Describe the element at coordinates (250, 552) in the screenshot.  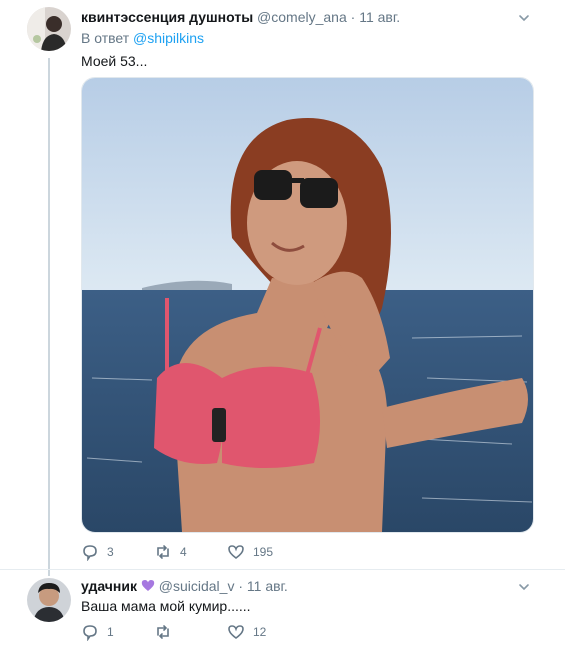
I see `like-action: 195` at that location.